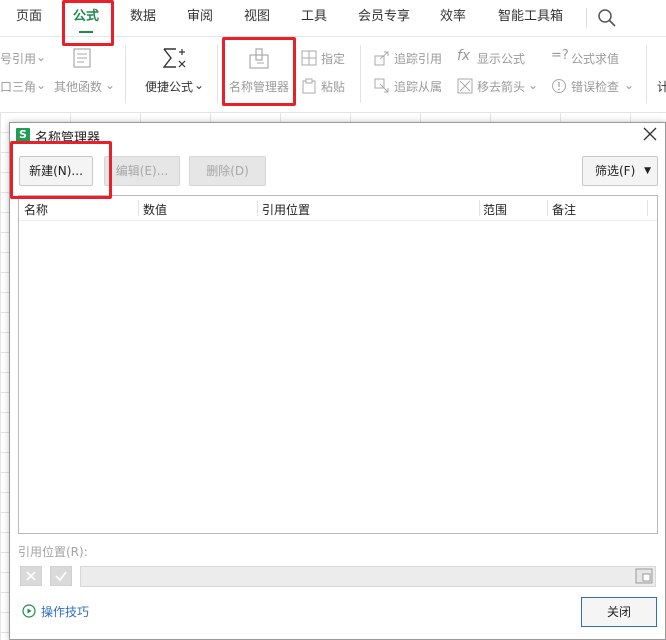 The width and height of the screenshot is (666, 640). I want to click on trace-dependents-icon, so click(381, 85).